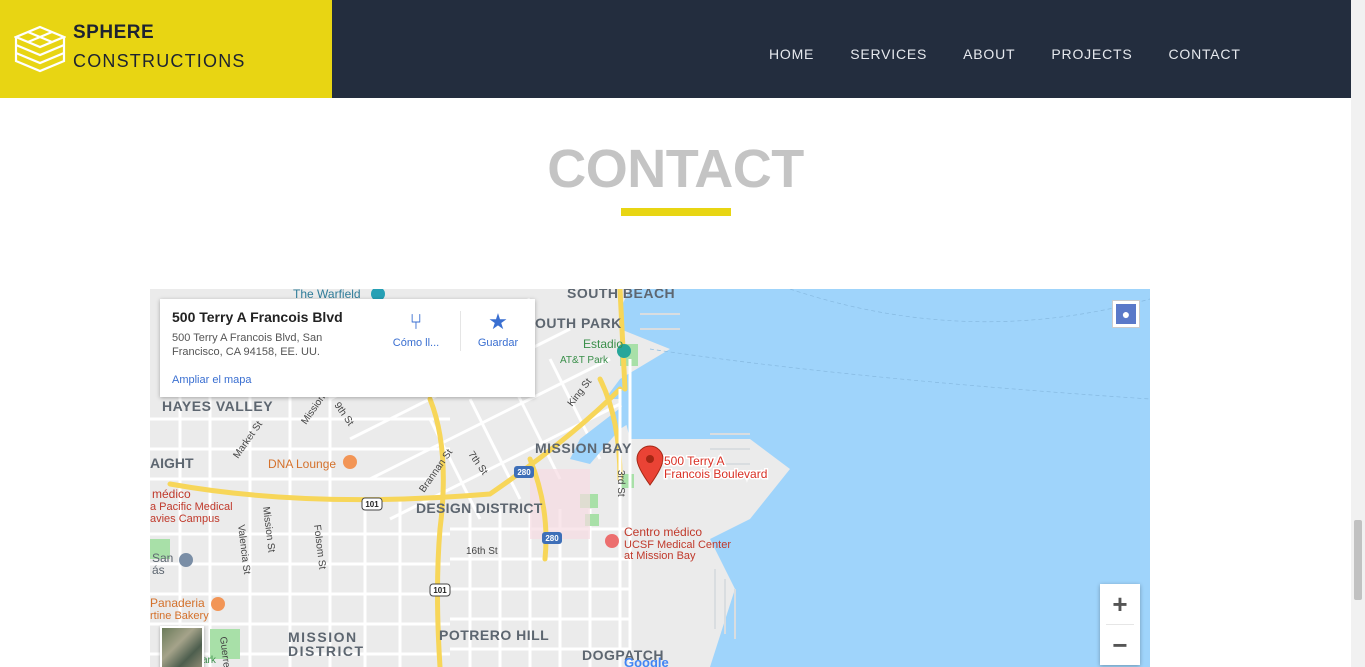 Image resolution: width=1365 pixels, height=667 pixels. I want to click on map-label-medico: médico, so click(171, 494).